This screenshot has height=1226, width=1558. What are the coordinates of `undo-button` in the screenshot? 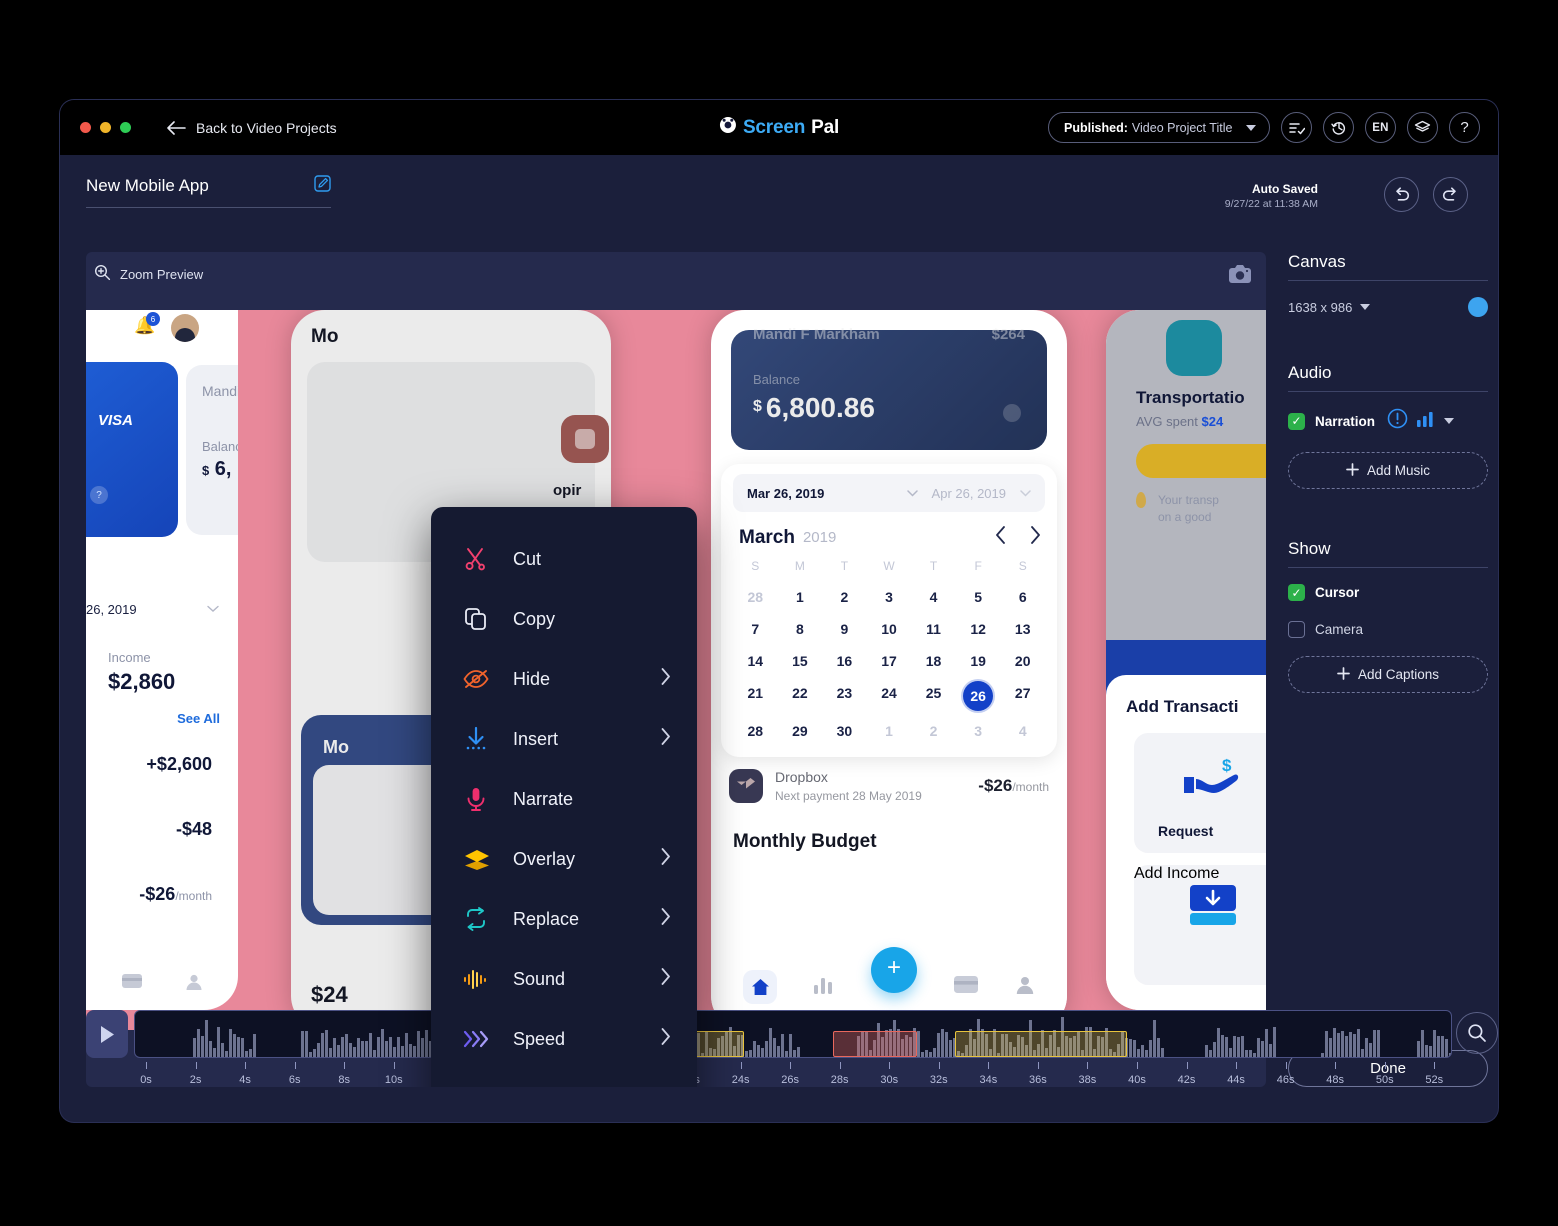 It's located at (1401, 194).